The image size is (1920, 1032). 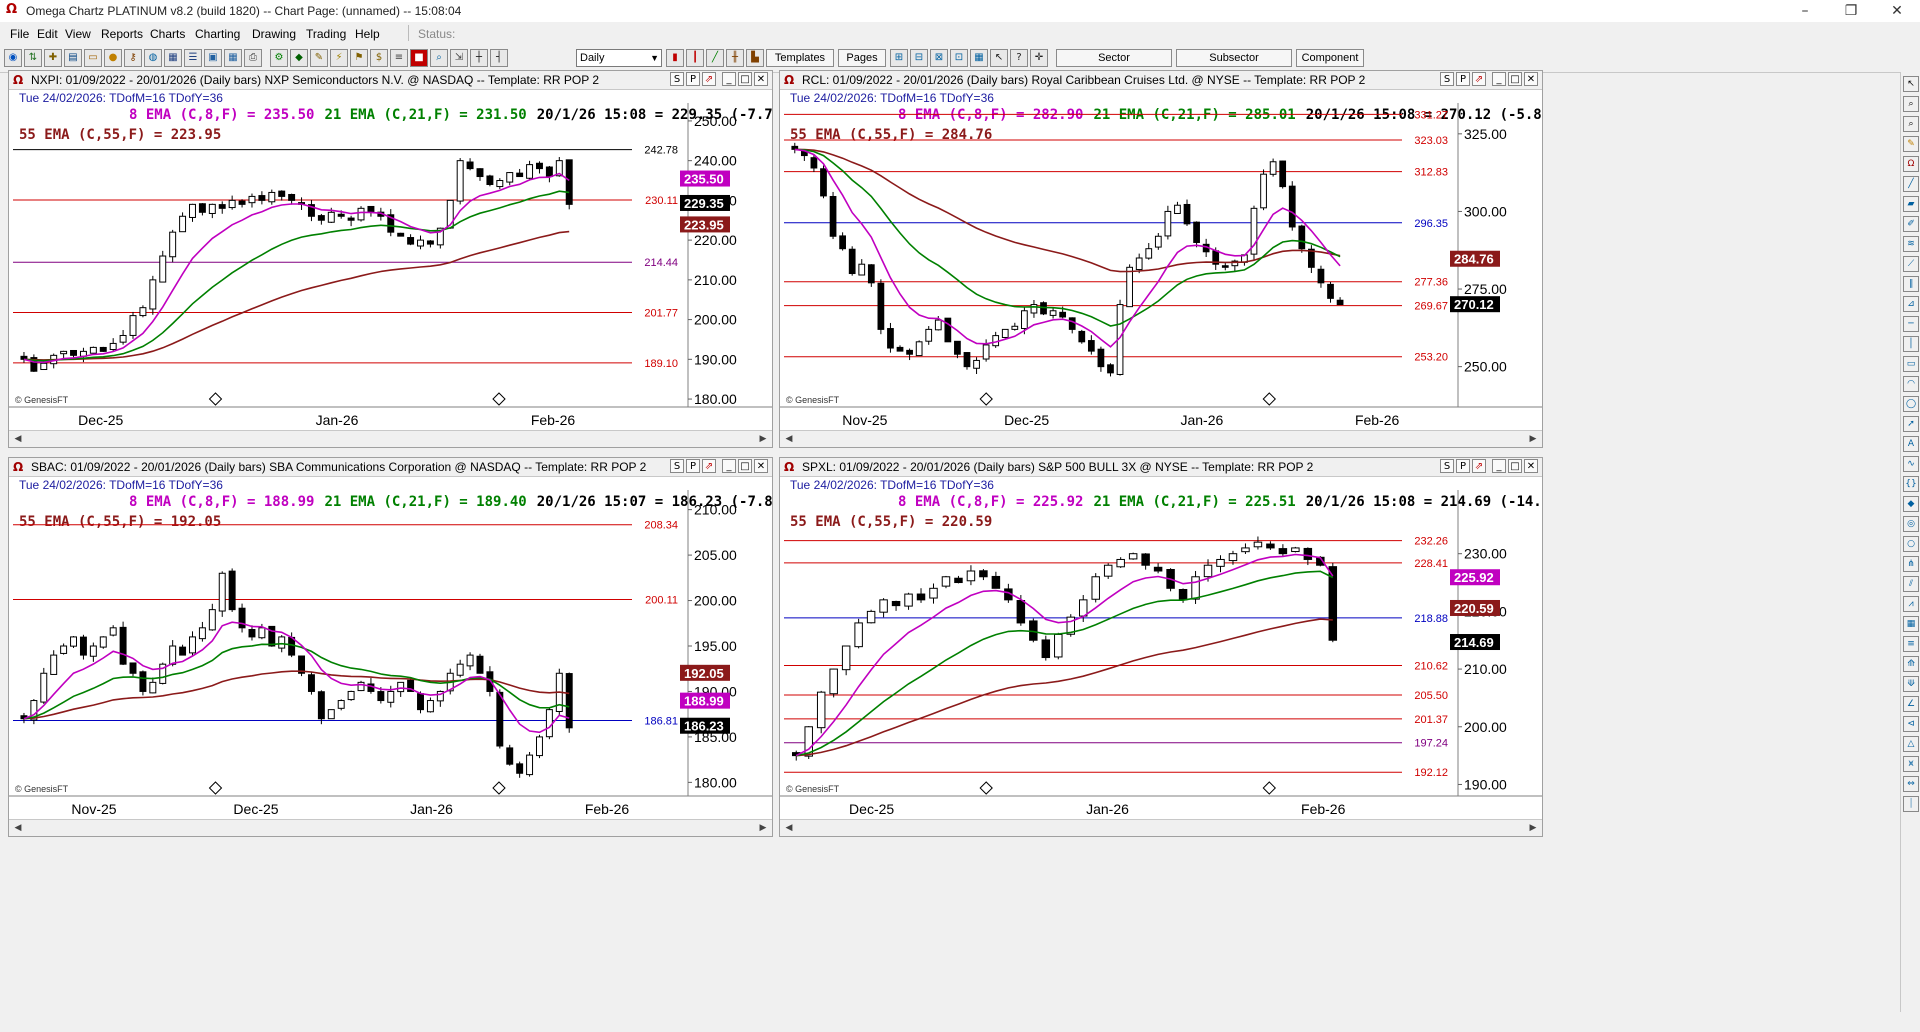 What do you see at coordinates (1911, 664) in the screenshot?
I see `fan-tool-icon: ⟰` at bounding box center [1911, 664].